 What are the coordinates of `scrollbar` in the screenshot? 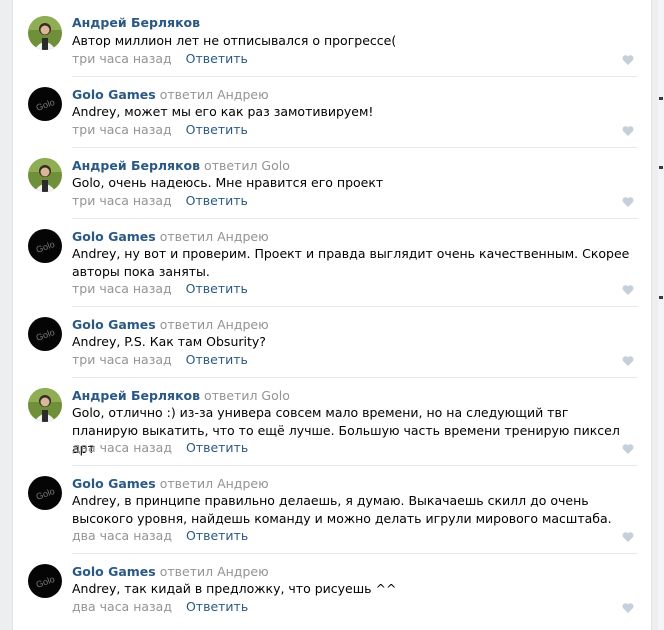 It's located at (661, 315).